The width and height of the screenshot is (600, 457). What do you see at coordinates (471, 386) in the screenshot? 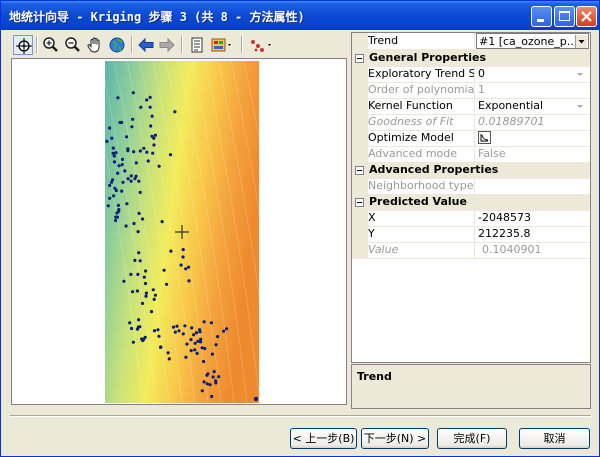
I see `description-panel: Trend` at bounding box center [471, 386].